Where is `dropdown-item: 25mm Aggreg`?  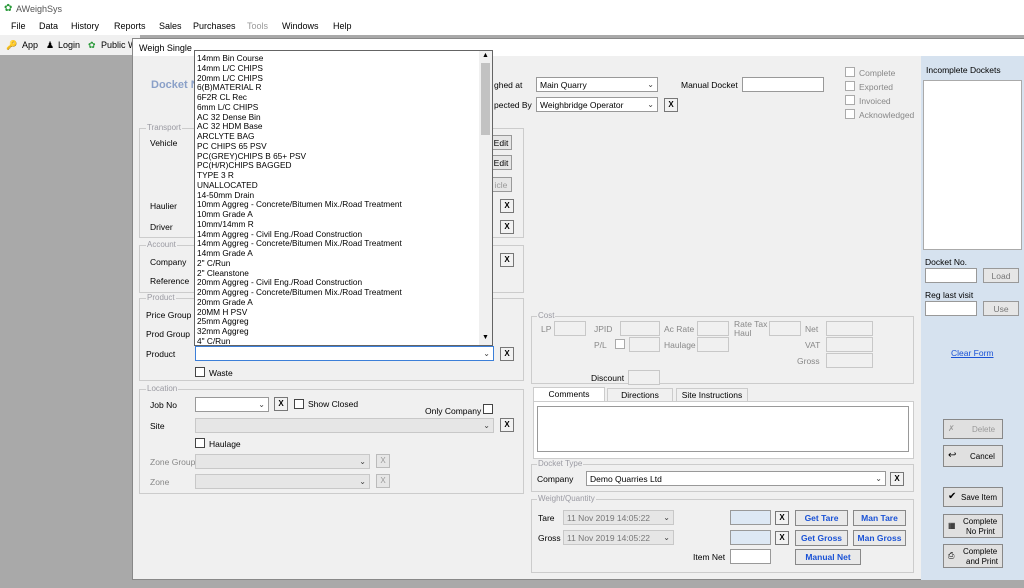 dropdown-item: 25mm Aggreg is located at coordinates (223, 321).